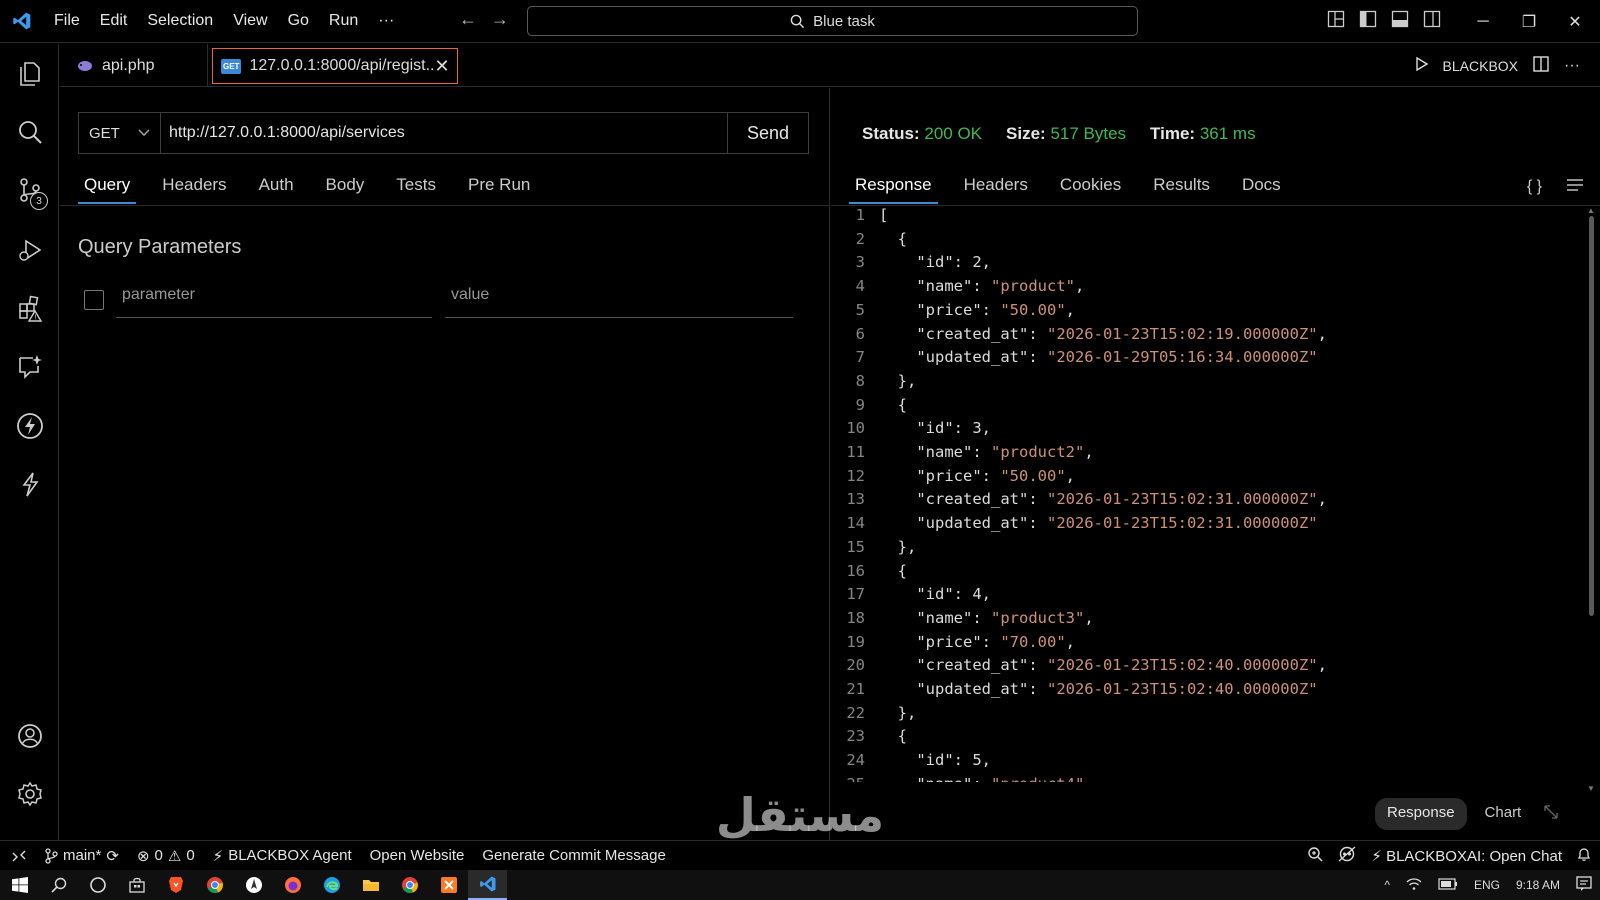 This screenshot has height=900, width=1600. What do you see at coordinates (214, 885) in the screenshot?
I see `chrome-icon` at bounding box center [214, 885].